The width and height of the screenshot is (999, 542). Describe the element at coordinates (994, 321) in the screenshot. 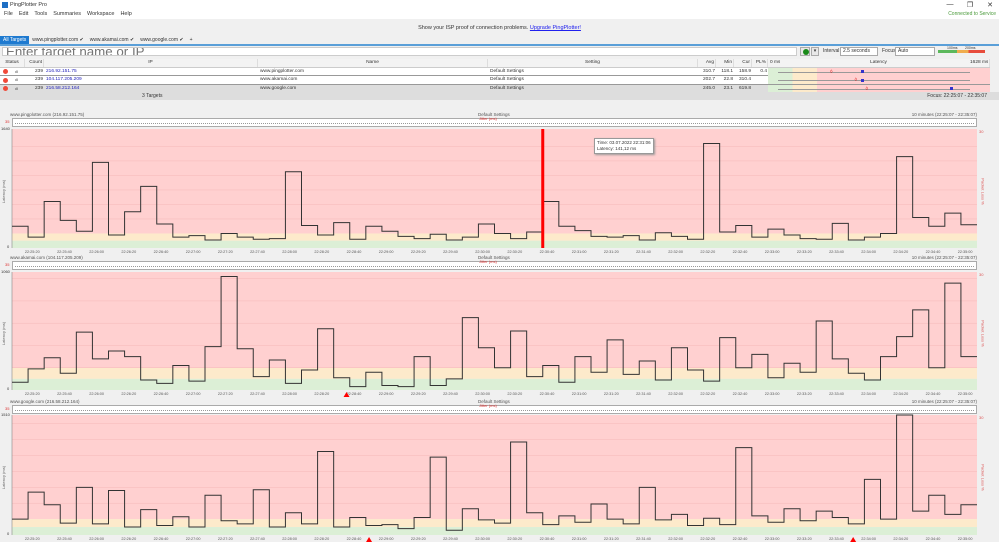

I see `graphs-scrollbar` at that location.